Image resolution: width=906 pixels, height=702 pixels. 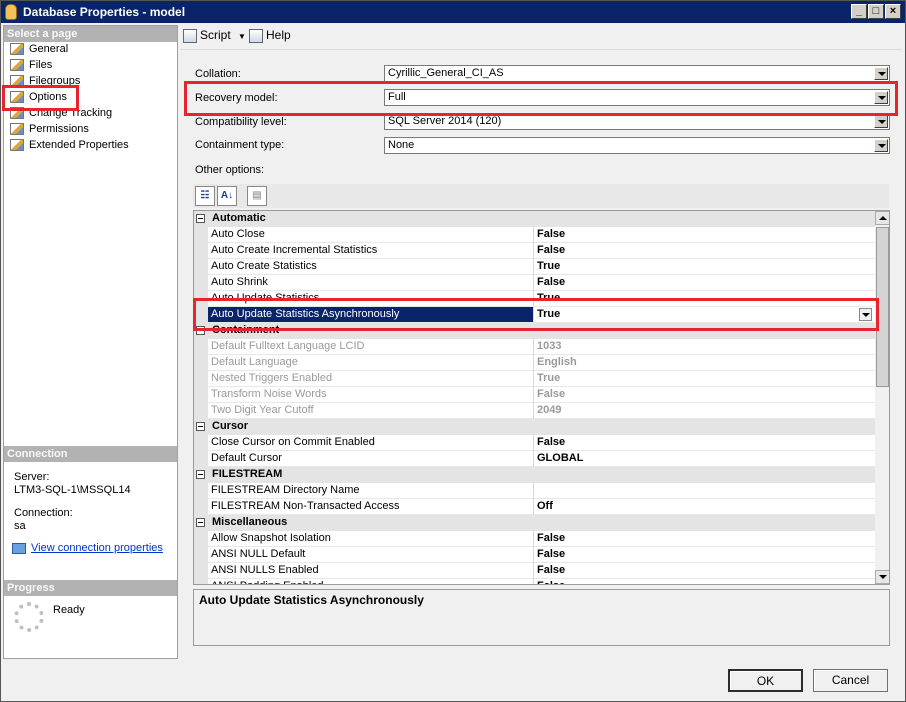 I want to click on script-button: Script ▼, so click(x=214, y=35).